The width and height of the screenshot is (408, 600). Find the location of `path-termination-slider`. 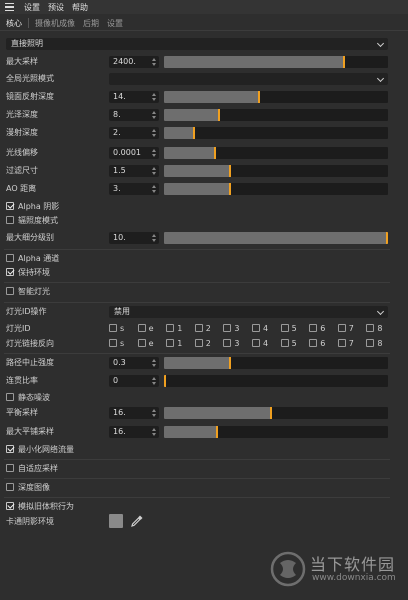

path-termination-slider is located at coordinates (276, 363).